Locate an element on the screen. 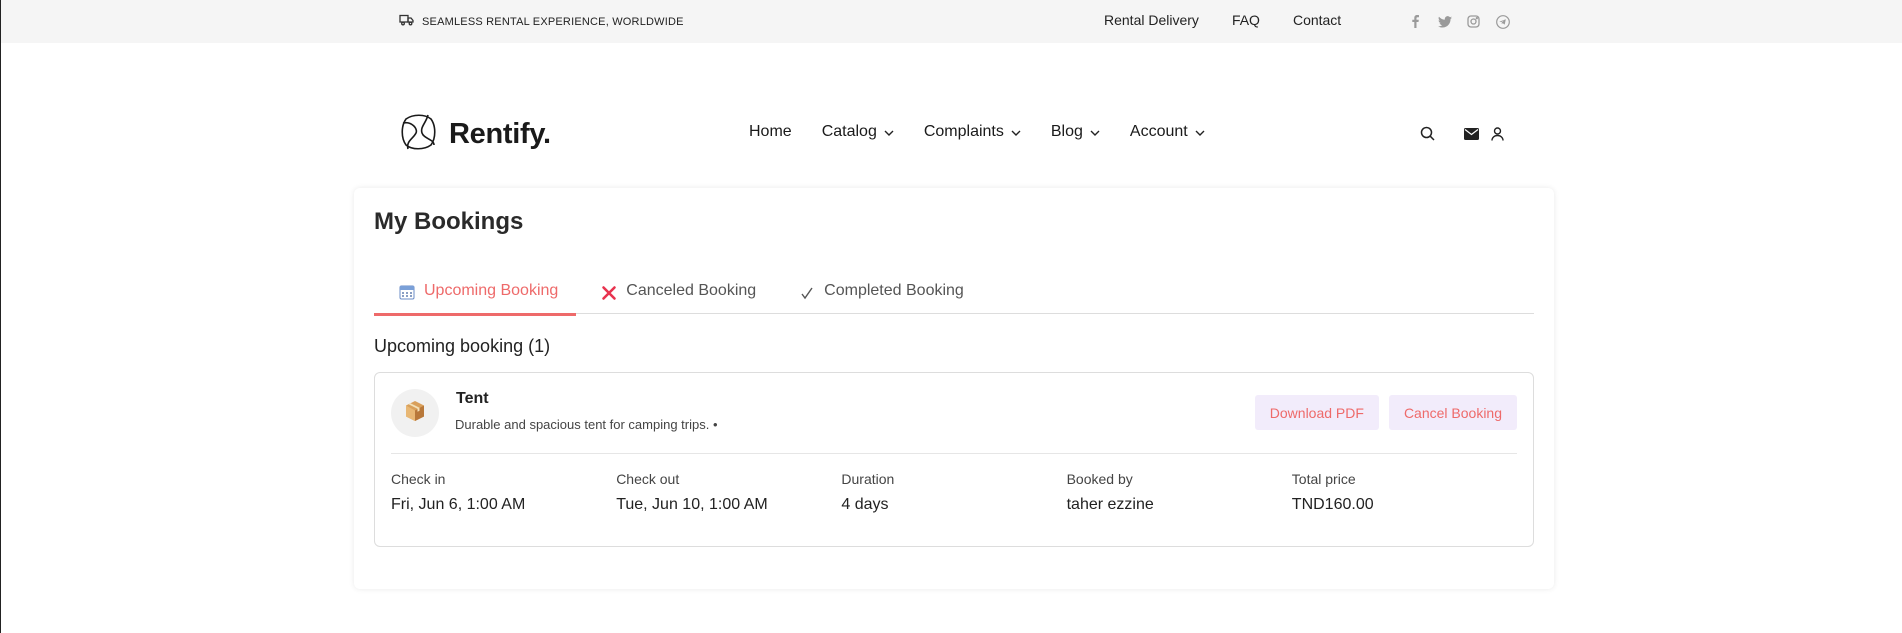 This screenshot has height=633, width=1902. header-icons is located at coordinates (1462, 133).